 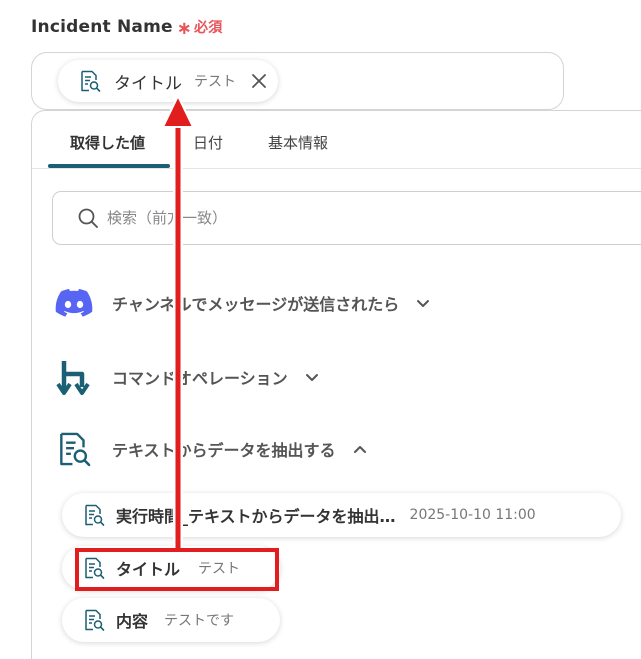 I want to click on section-label: テキストからデータを抽出する, so click(x=224, y=450).